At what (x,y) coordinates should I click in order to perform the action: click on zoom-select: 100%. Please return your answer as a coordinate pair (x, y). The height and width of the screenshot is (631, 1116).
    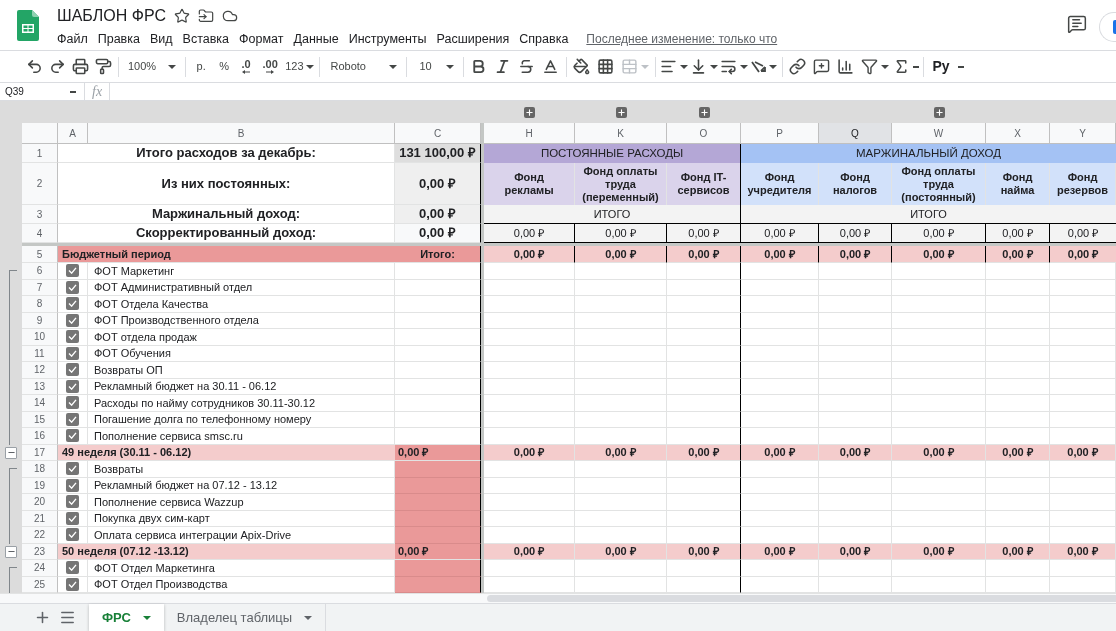
    Looking at the image, I should click on (152, 66).